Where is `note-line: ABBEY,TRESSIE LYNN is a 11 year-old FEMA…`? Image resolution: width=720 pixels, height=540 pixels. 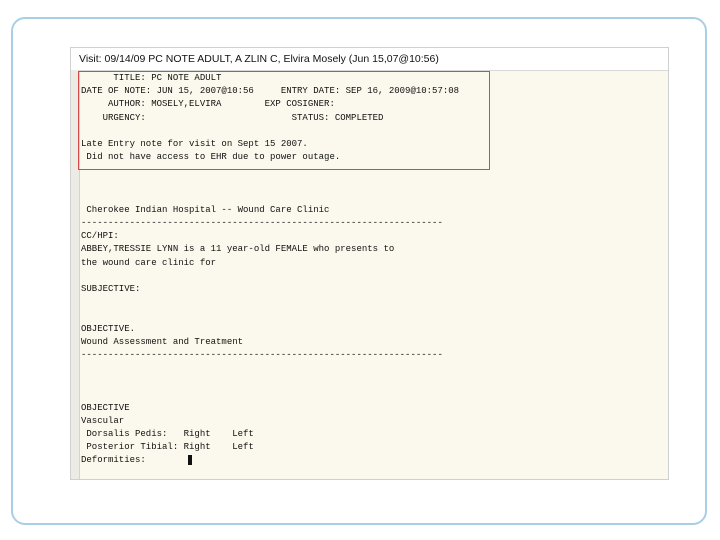
note-line: ABBEY,TRESSIE LYNN is a 11 year-old FEMA… is located at coordinates (238, 249).